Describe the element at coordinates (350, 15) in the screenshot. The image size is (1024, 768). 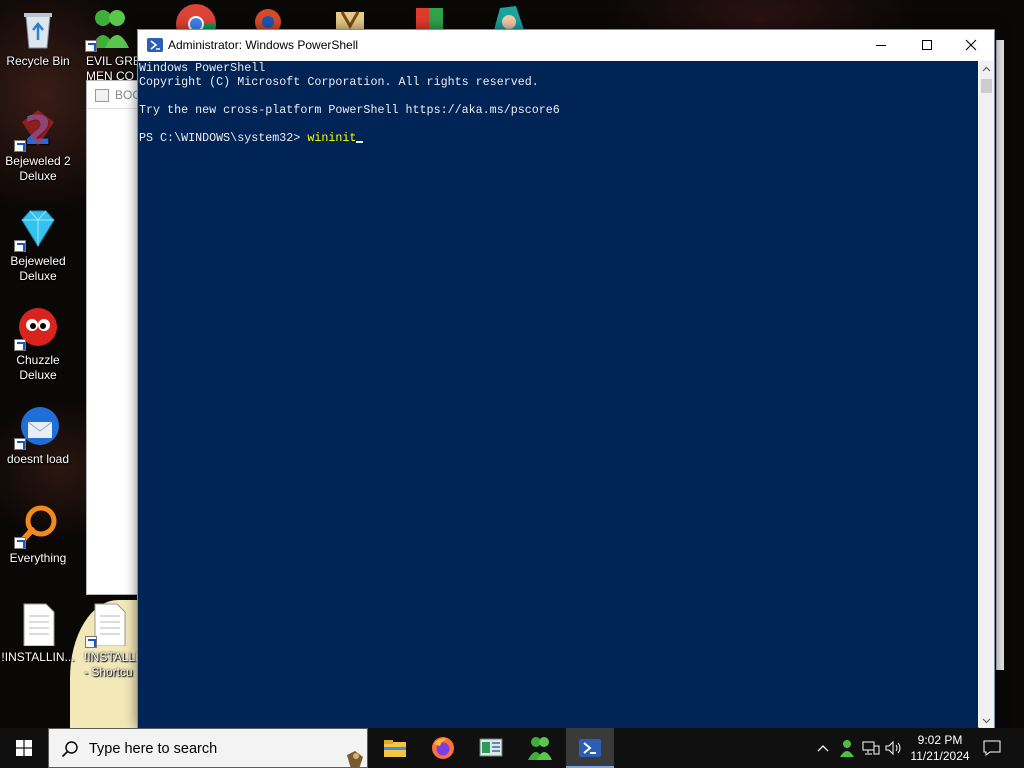
I see `game-shortcut-icon` at that location.